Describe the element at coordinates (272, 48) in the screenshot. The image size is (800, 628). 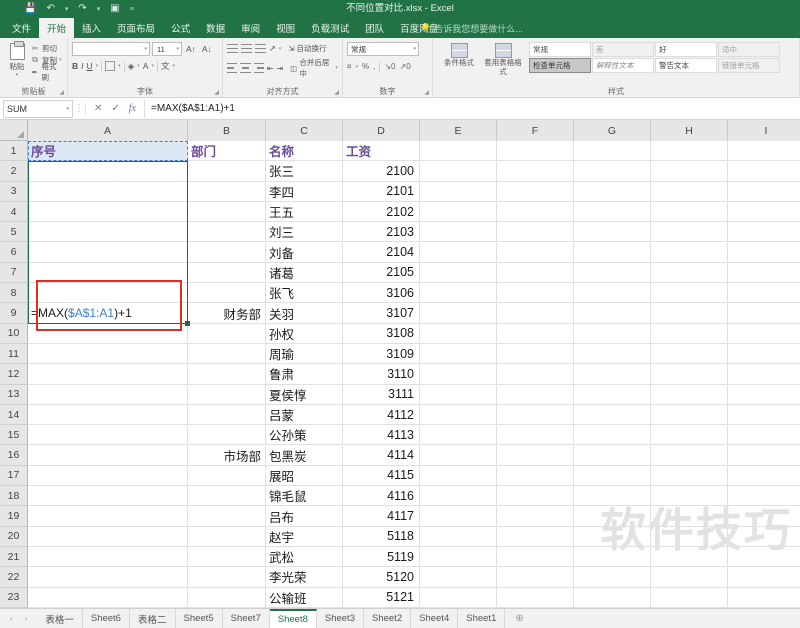
I see `orientation-icon: ↗` at that location.